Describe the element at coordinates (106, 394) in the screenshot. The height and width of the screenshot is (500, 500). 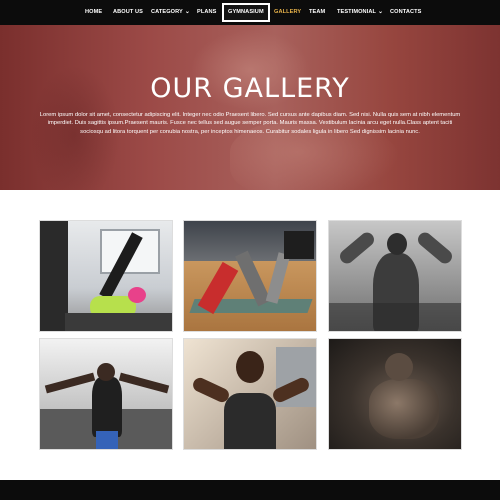
I see `gallery-image-cable-crossover` at that location.